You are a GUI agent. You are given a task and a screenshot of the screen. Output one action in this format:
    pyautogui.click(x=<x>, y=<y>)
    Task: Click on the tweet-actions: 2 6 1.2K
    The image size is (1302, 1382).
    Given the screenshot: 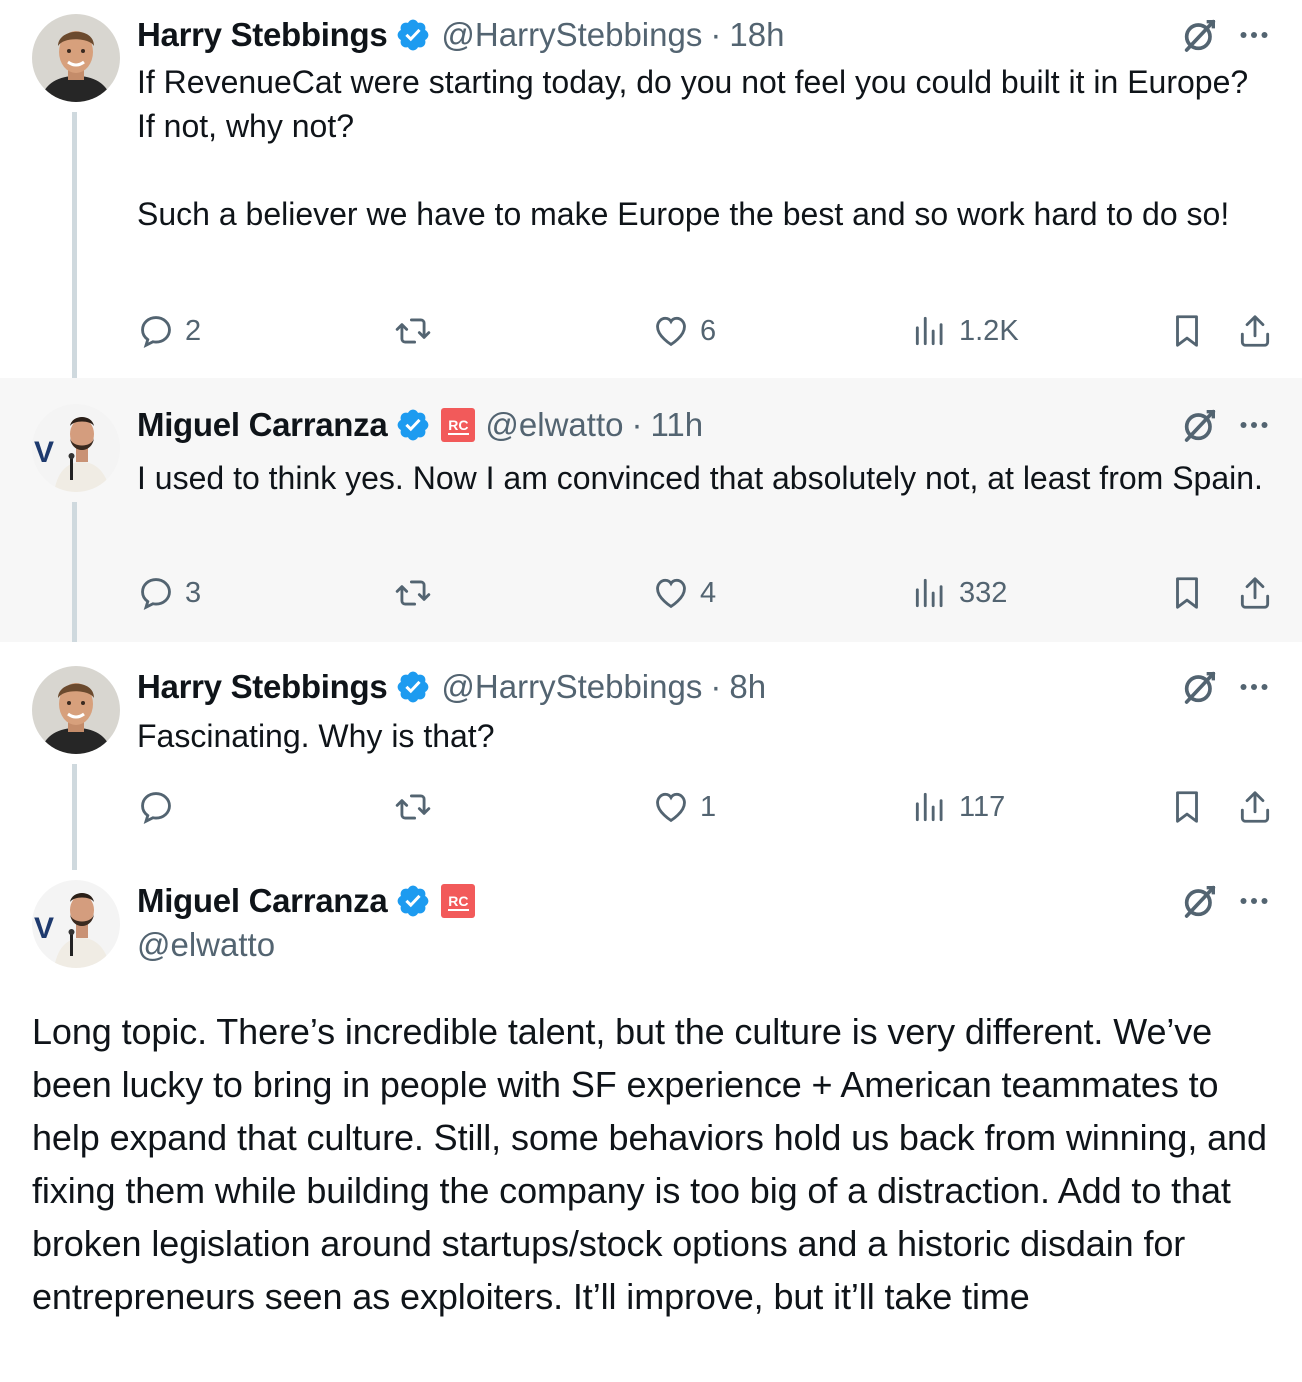 What is the action you would take?
    pyautogui.click(x=707, y=331)
    